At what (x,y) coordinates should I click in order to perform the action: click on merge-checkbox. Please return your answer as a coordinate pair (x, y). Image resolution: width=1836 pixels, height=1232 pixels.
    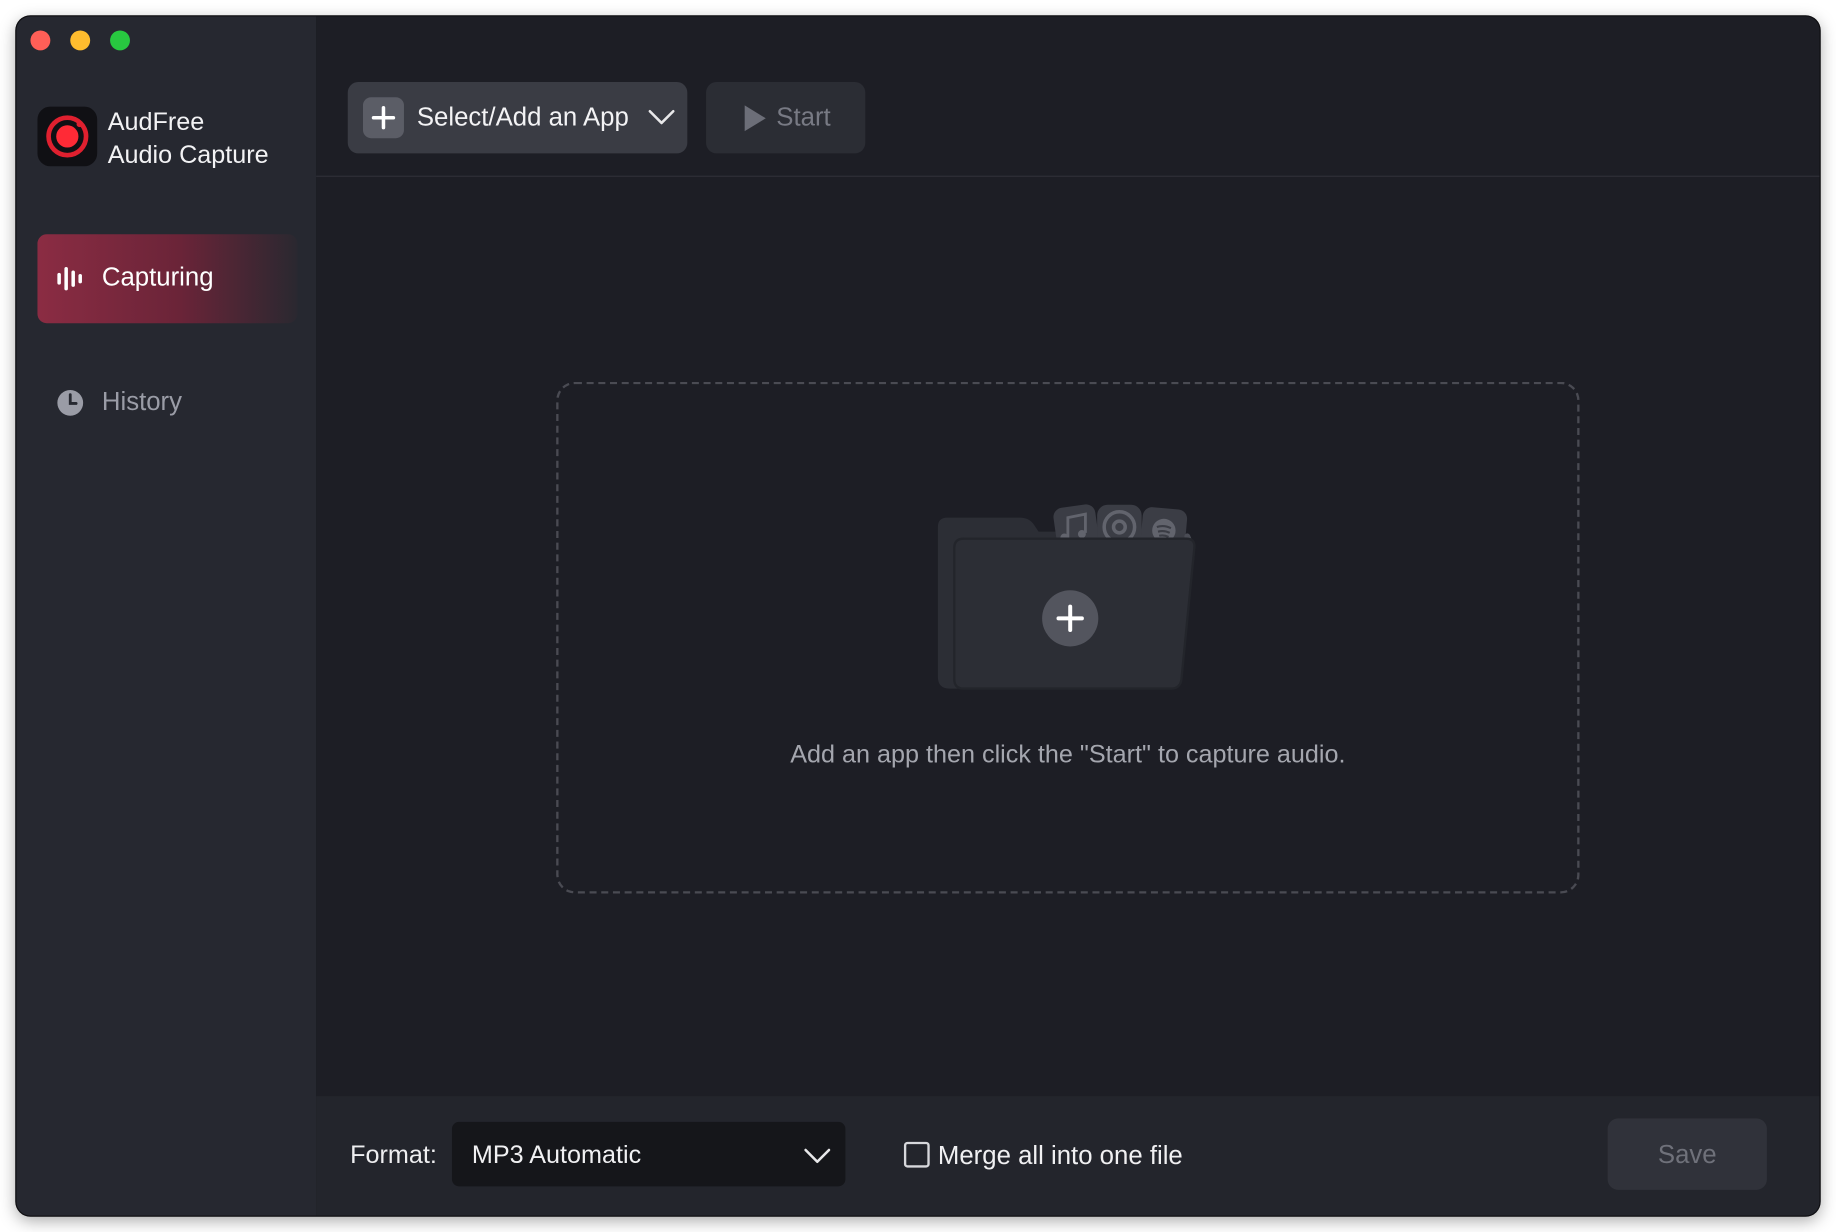
    Looking at the image, I should click on (916, 1154).